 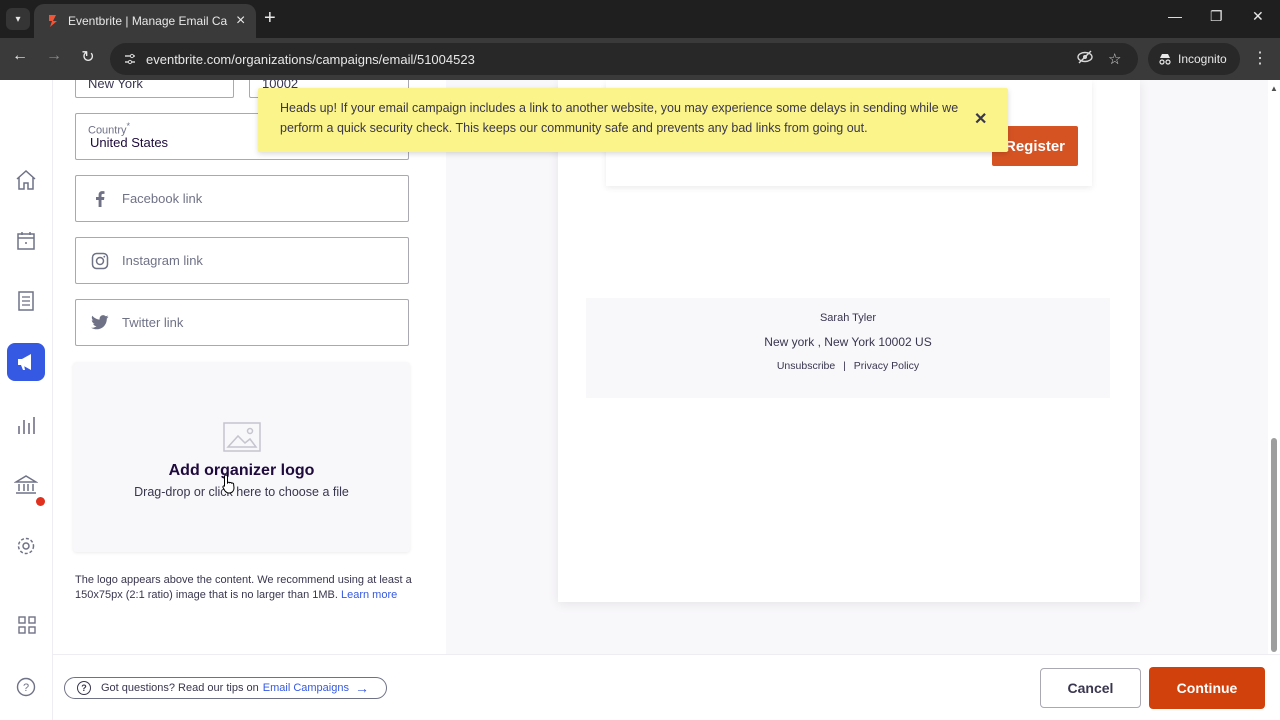 I want to click on marketing-megaphone-icon, so click(x=26, y=362).